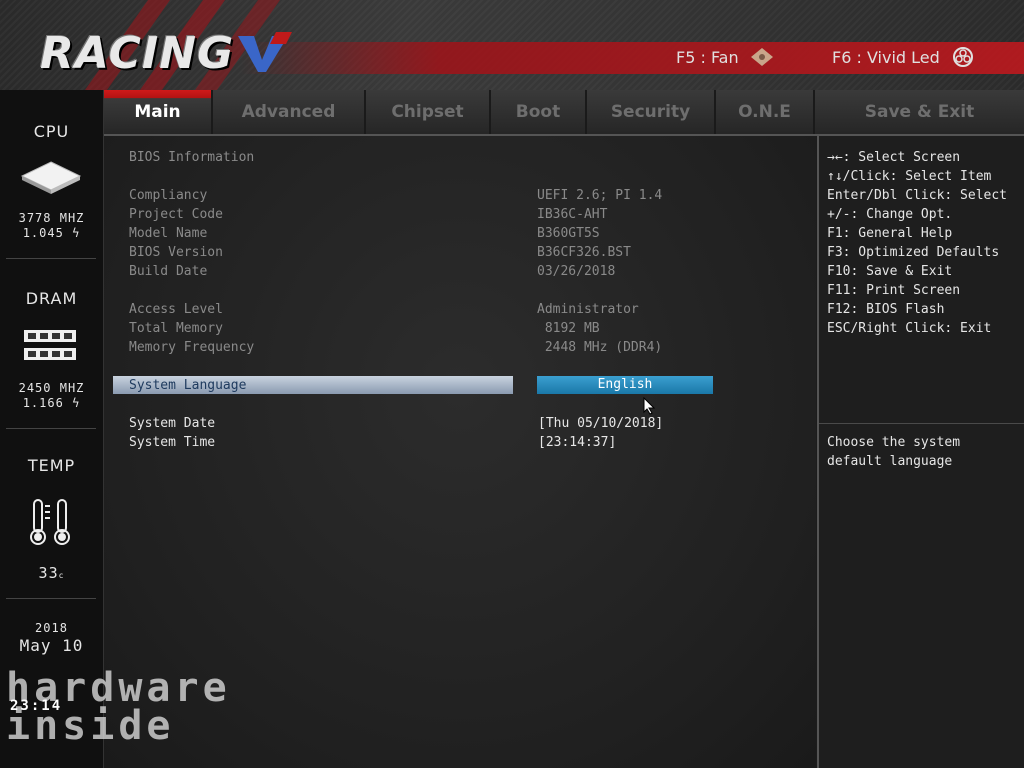  I want to click on info-value: UEFI 2.6; PI 1.4, so click(600, 195).